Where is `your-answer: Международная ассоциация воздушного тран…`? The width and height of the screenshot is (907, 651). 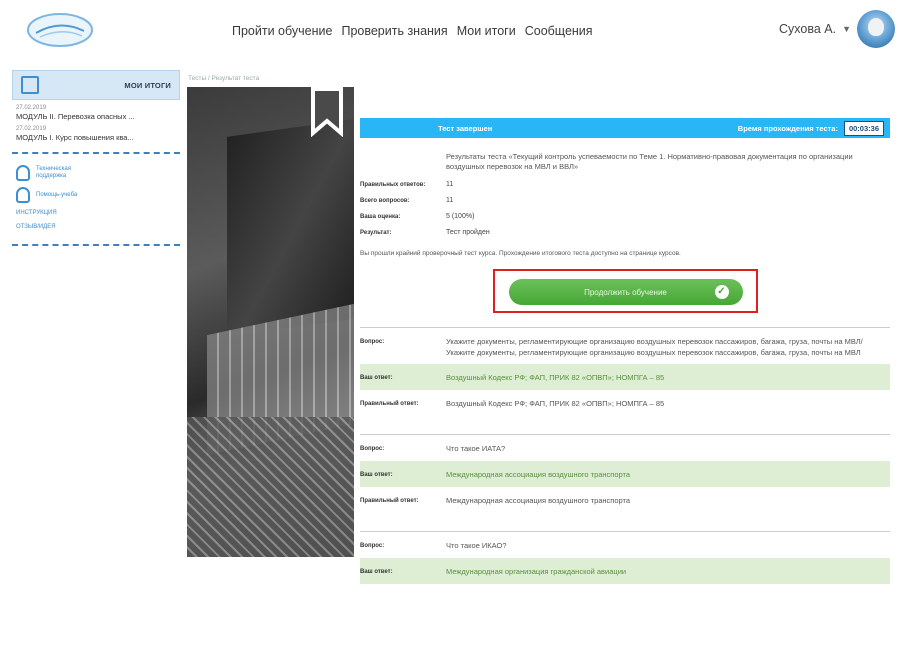
your-answer: Международная ассоциация воздушного тран… is located at coordinates (538, 474).